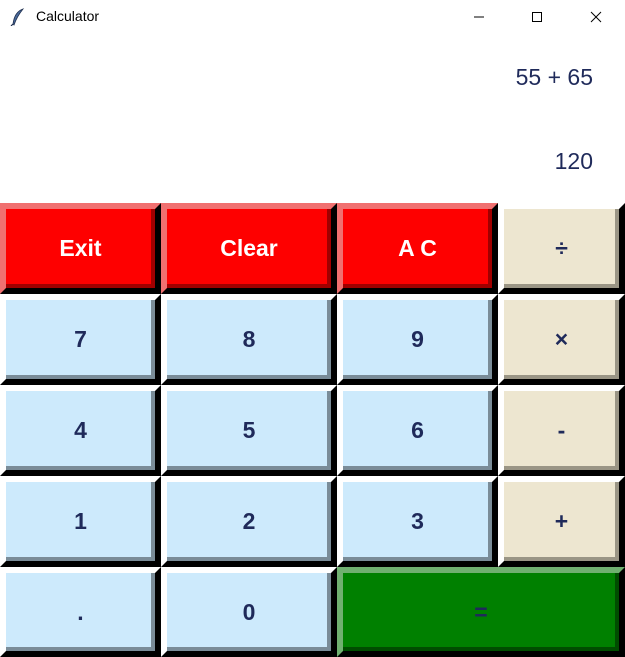 This screenshot has height=657, width=625. I want to click on eight-button: 8, so click(249, 339).